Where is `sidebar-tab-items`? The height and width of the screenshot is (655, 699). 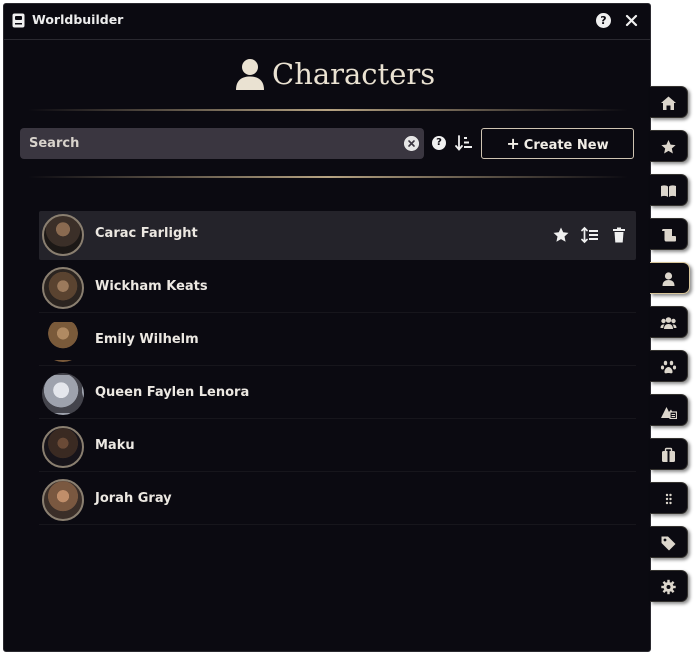
sidebar-tab-items is located at coordinates (669, 454).